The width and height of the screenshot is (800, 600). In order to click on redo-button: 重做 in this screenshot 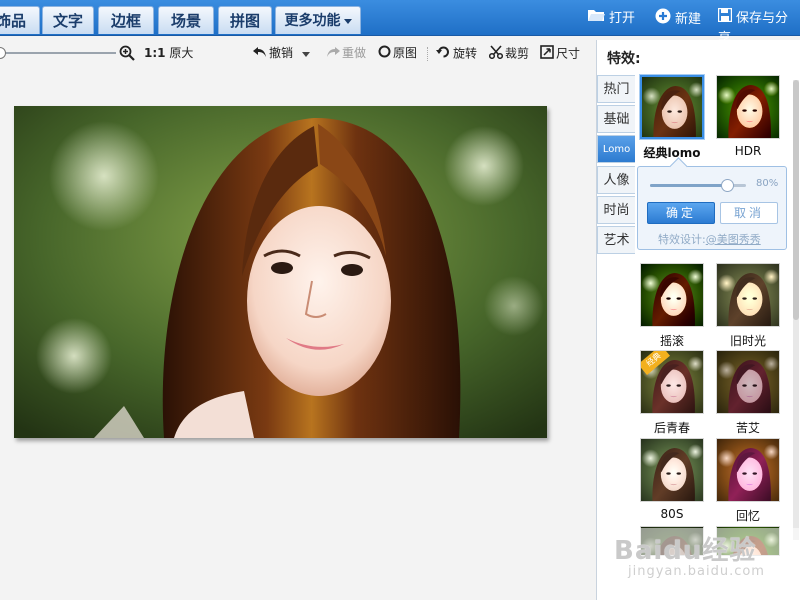, I will do `click(346, 53)`.